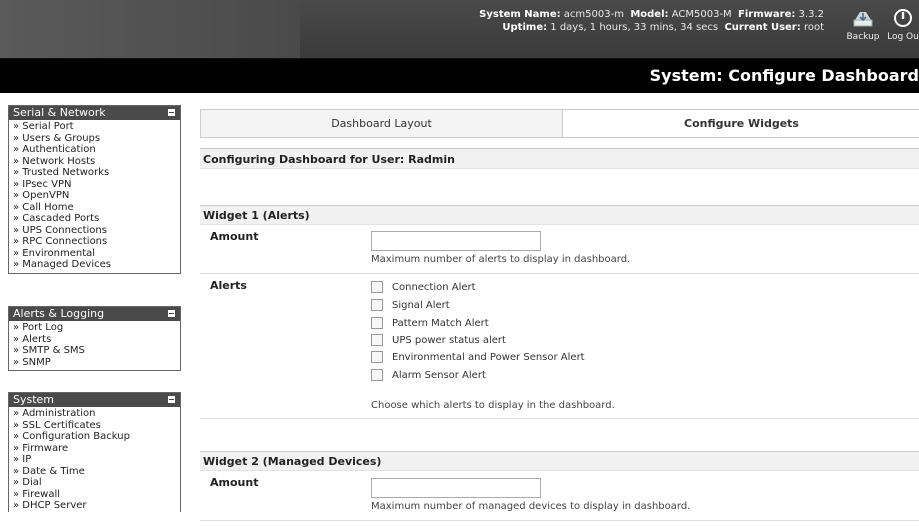 The width and height of the screenshot is (919, 527). Describe the element at coordinates (256, 215) in the screenshot. I see `widget-1-title: Widget 1 (Alerts)` at that location.